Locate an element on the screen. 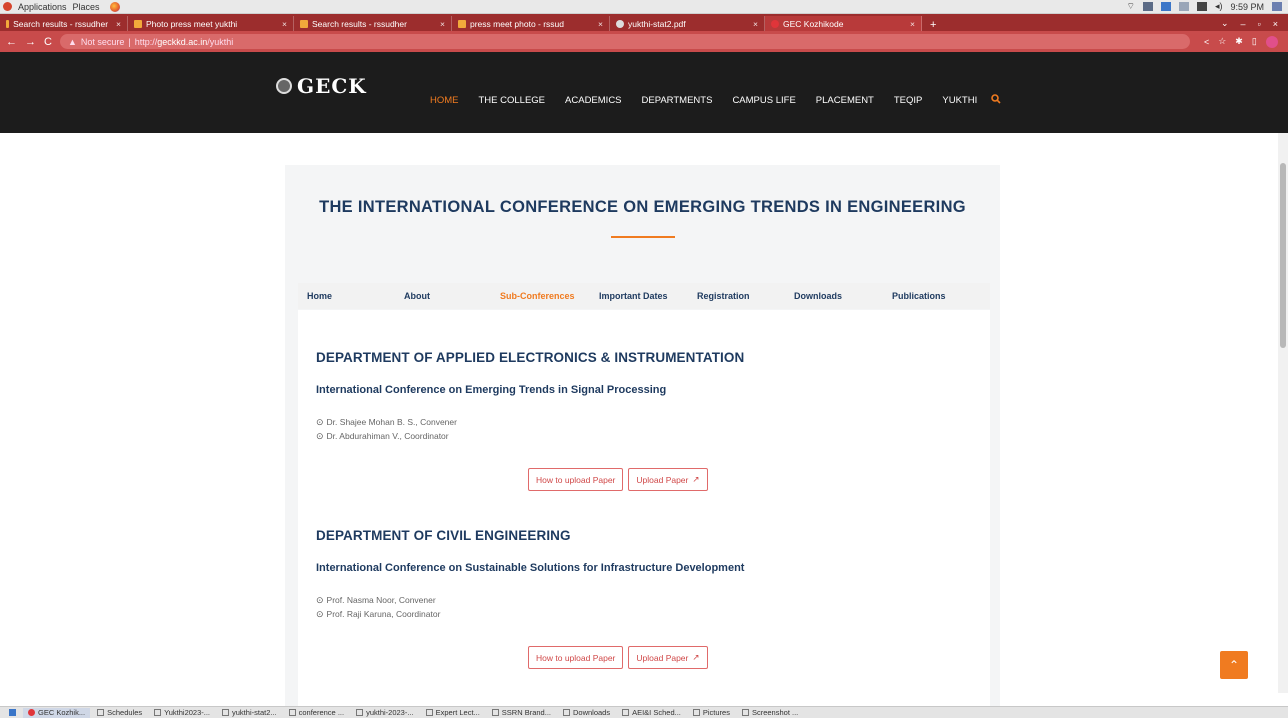  nav-campus-life: CAMPUS LIFE is located at coordinates (763, 100).